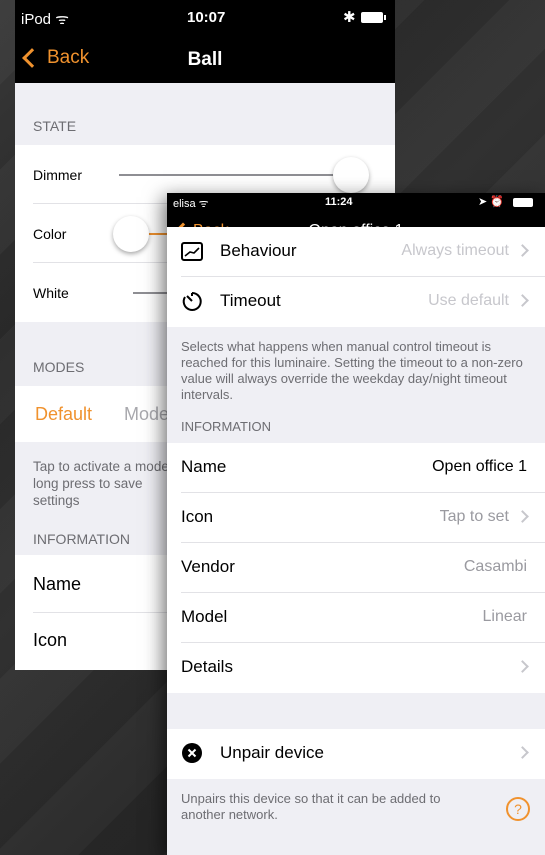 This screenshot has width=545, height=855. Describe the element at coordinates (356, 568) in the screenshot. I see `info-row-vendor: Vendor Casambi` at that location.